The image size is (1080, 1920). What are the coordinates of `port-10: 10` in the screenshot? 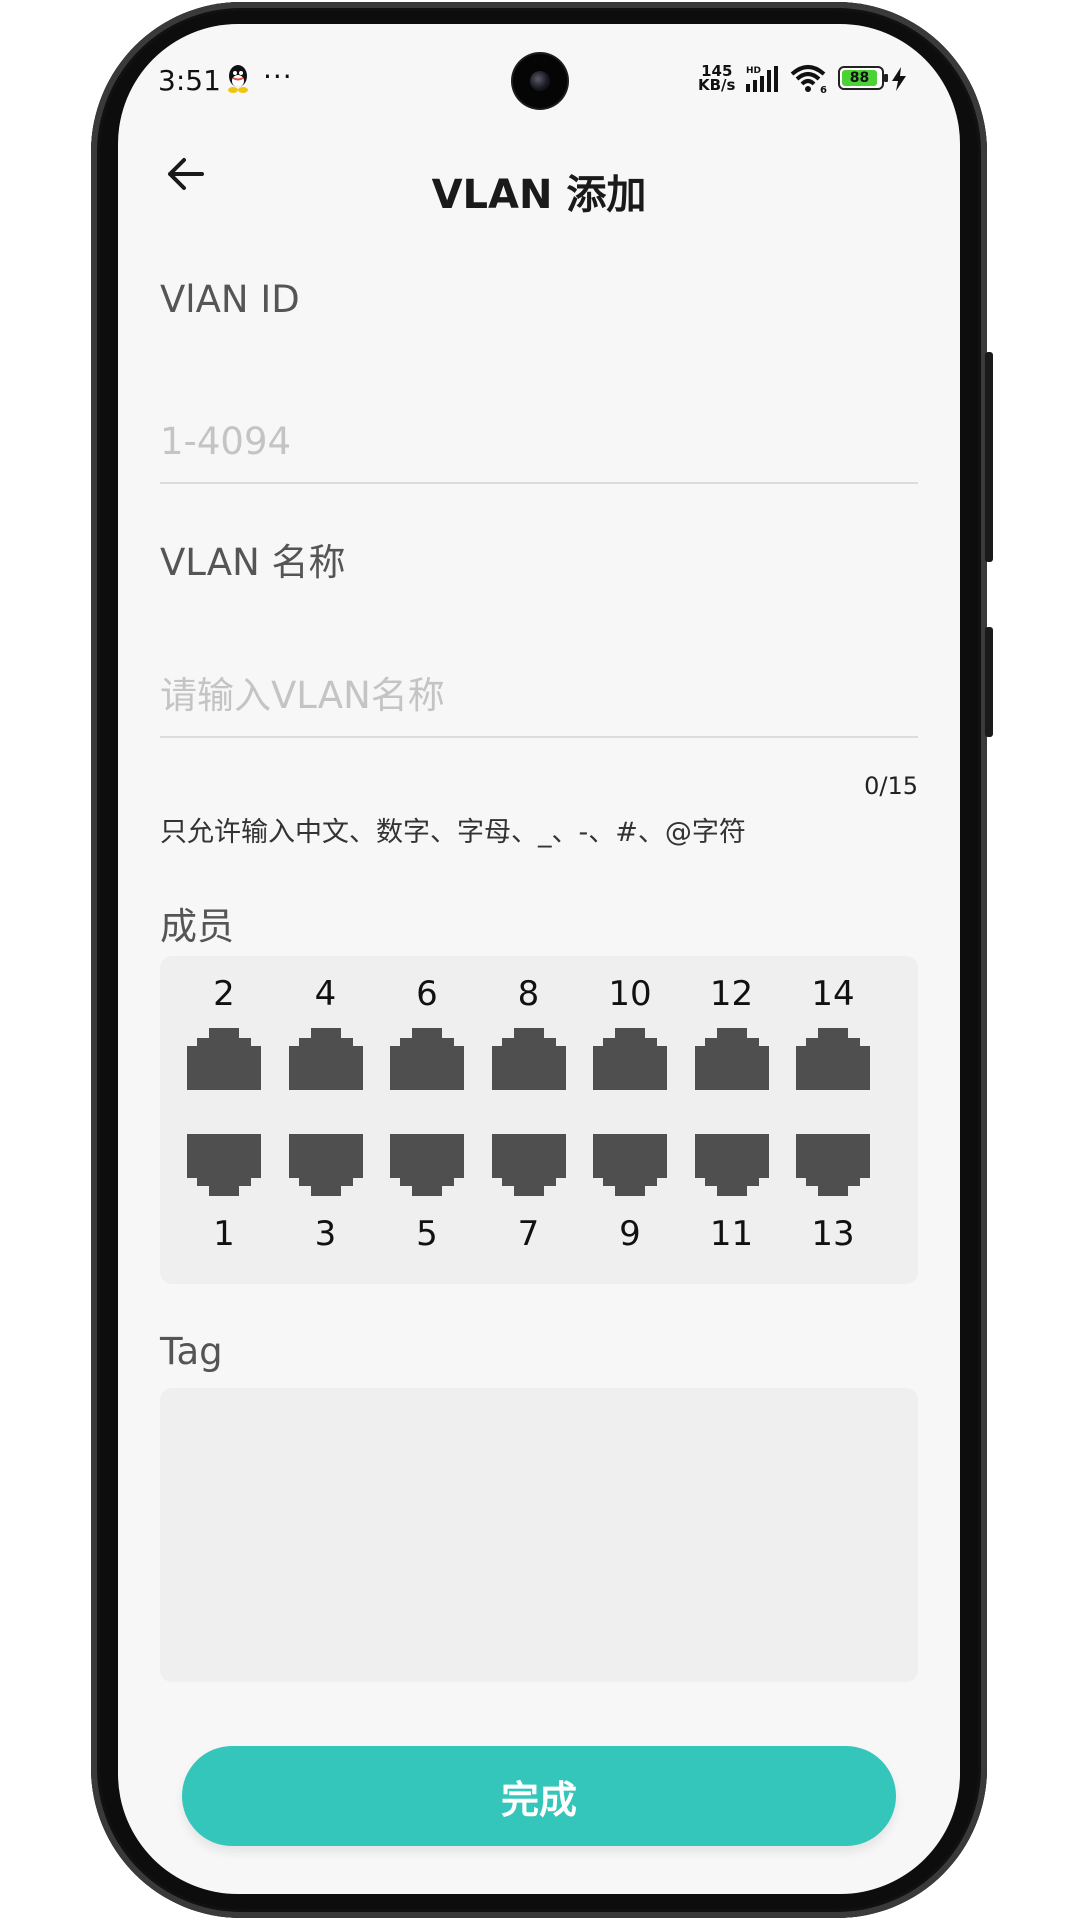 It's located at (630, 1032).